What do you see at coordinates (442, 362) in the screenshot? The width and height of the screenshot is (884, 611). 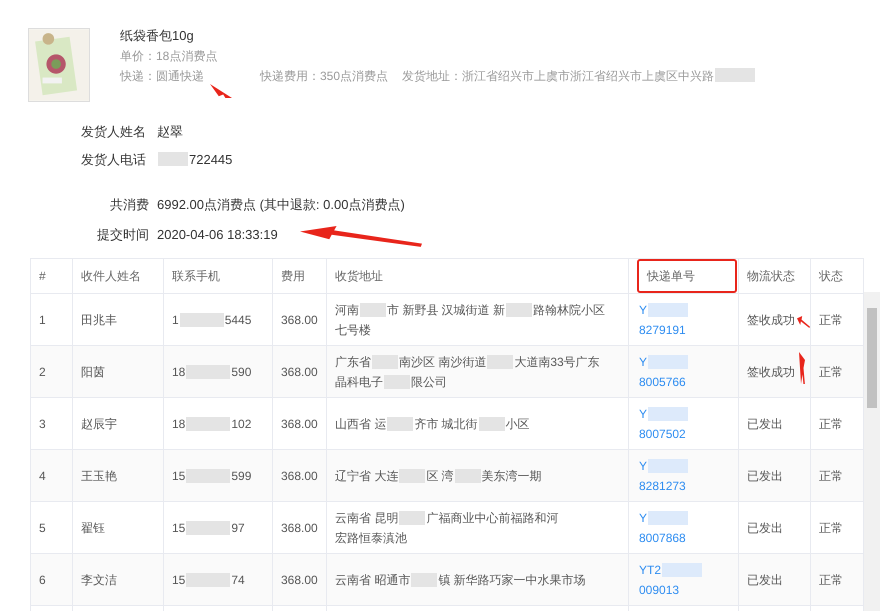 I see `address-fragment: 南沙区 南沙街道` at bounding box center [442, 362].